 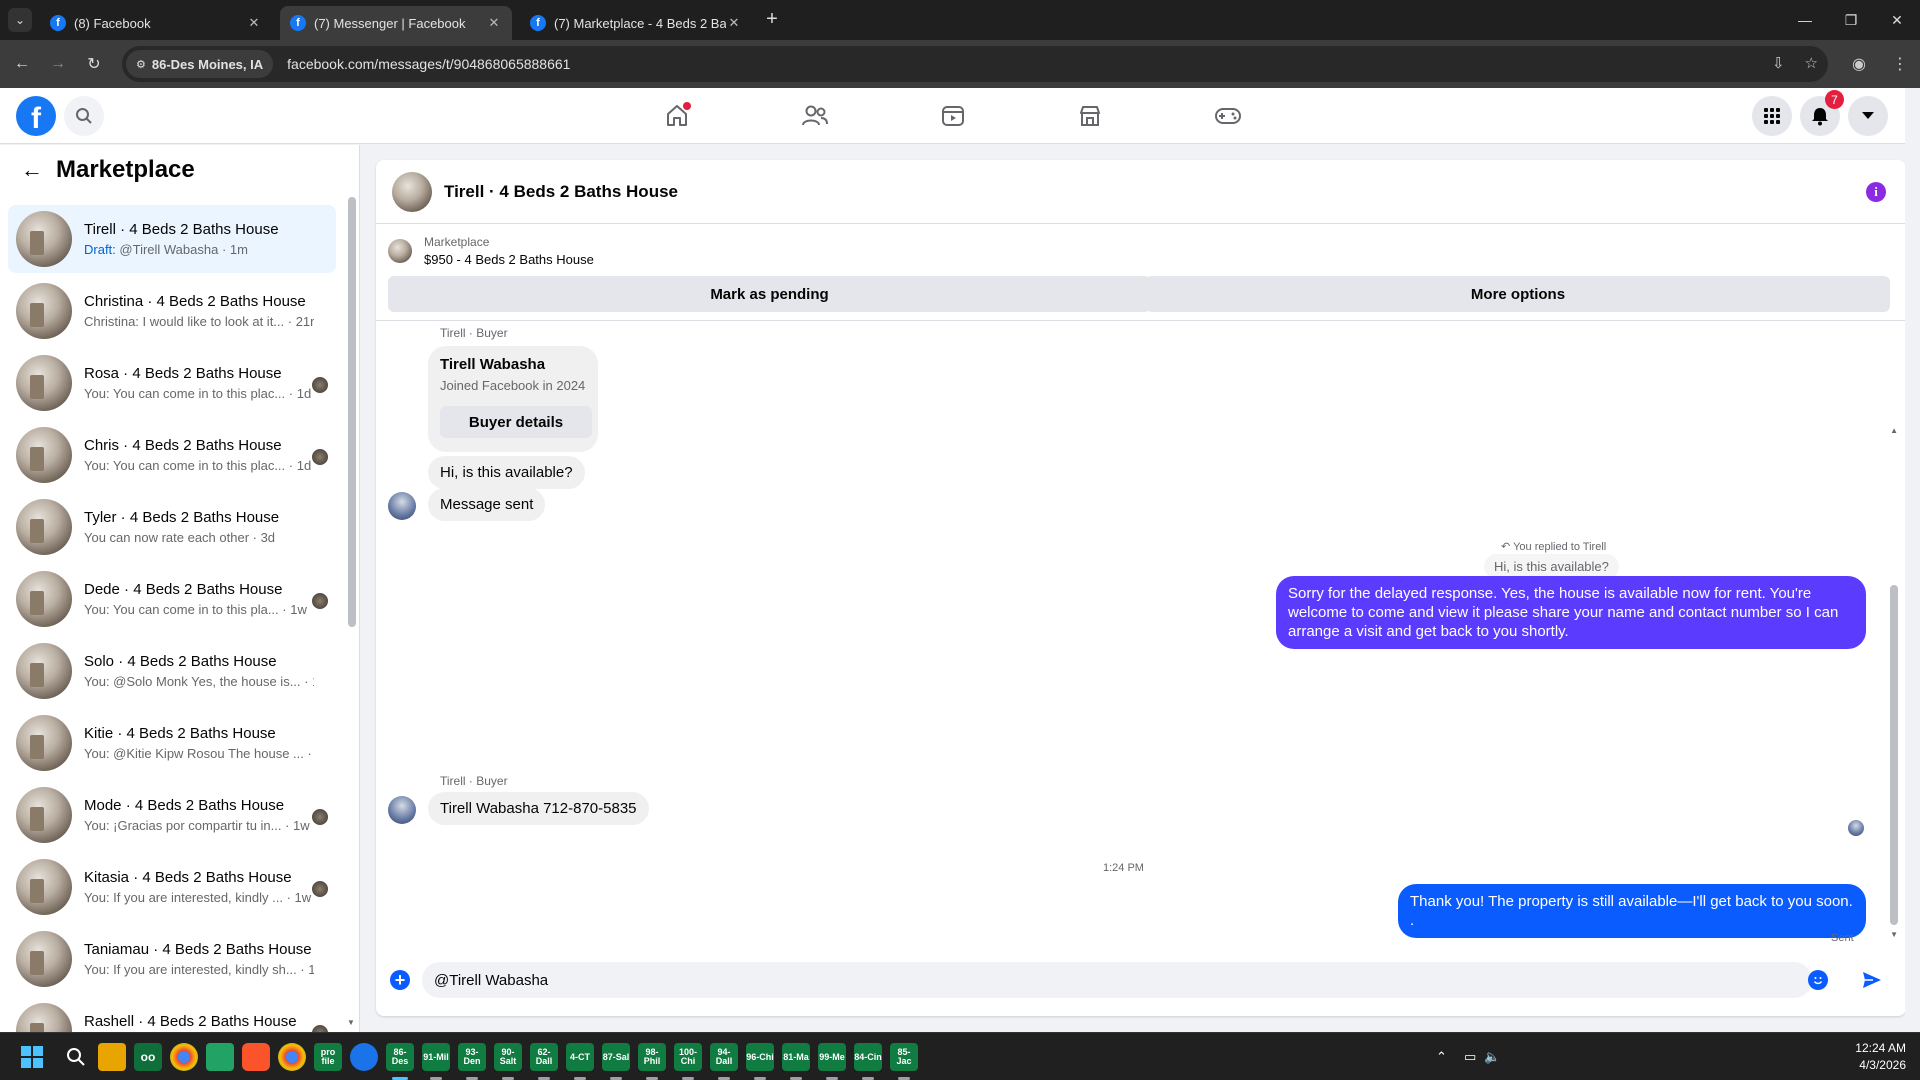 What do you see at coordinates (412, 191) in the screenshot?
I see `listing-avatar` at bounding box center [412, 191].